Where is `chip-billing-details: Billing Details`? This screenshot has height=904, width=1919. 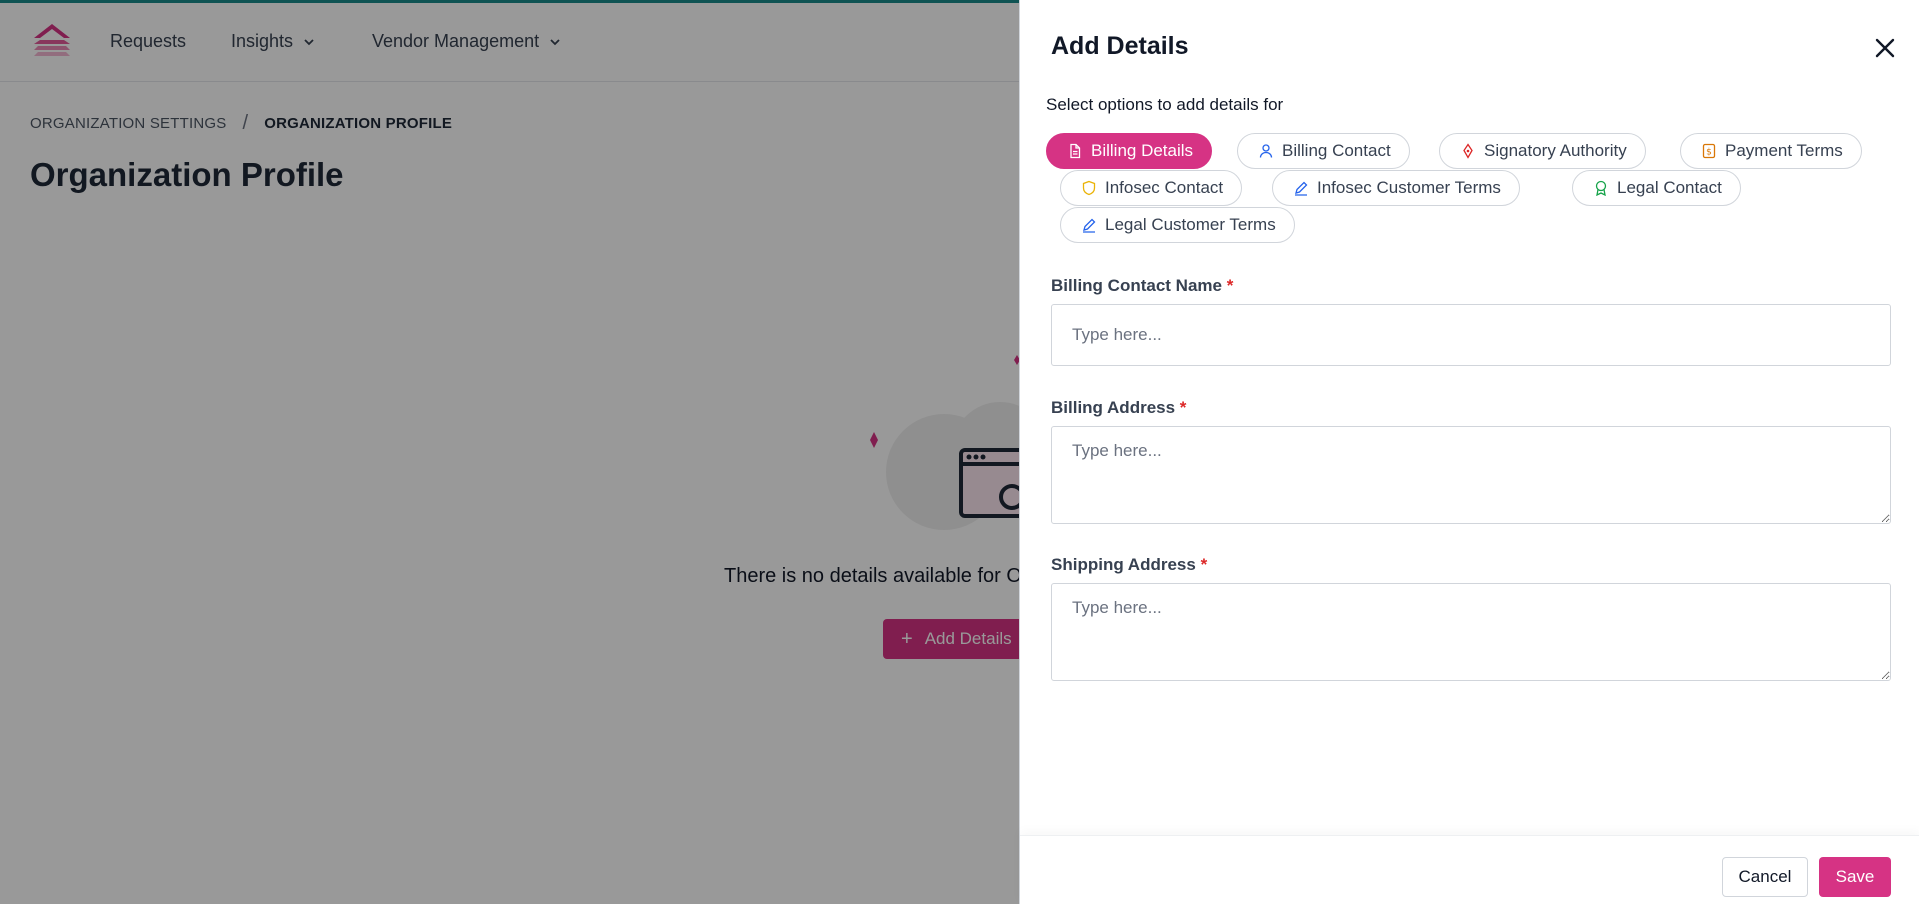
chip-billing-details: Billing Details is located at coordinates (1129, 151).